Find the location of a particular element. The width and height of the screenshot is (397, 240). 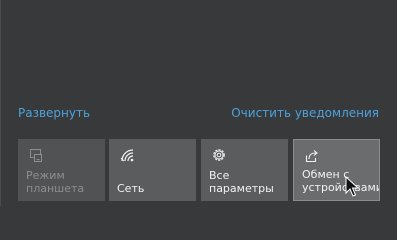

gear-icon is located at coordinates (219, 155).